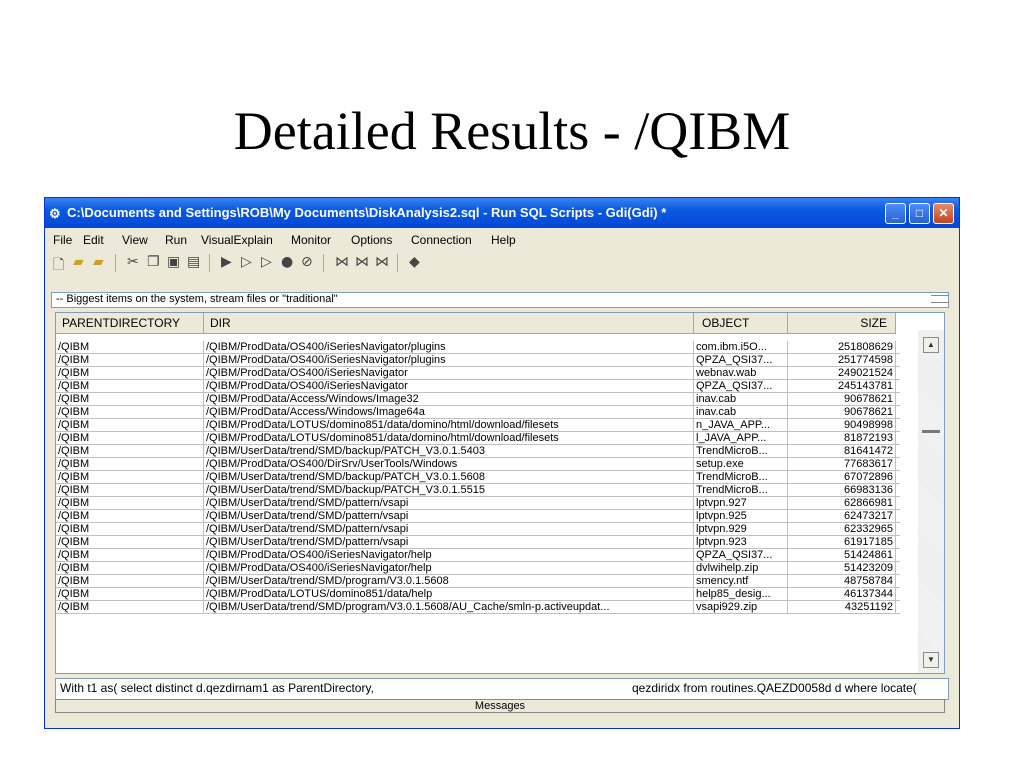  Describe the element at coordinates (842, 503) in the screenshot. I see `cell-size: 62866981` at that location.